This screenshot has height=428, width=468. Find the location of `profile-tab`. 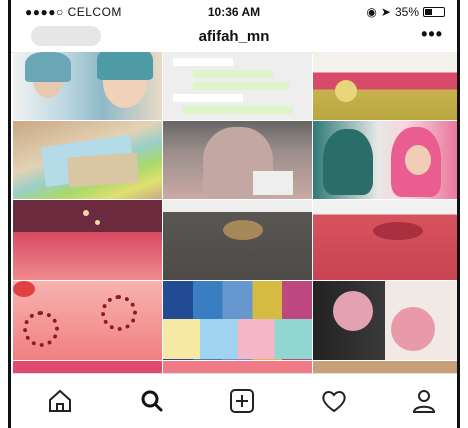

profile-tab is located at coordinates (424, 401).